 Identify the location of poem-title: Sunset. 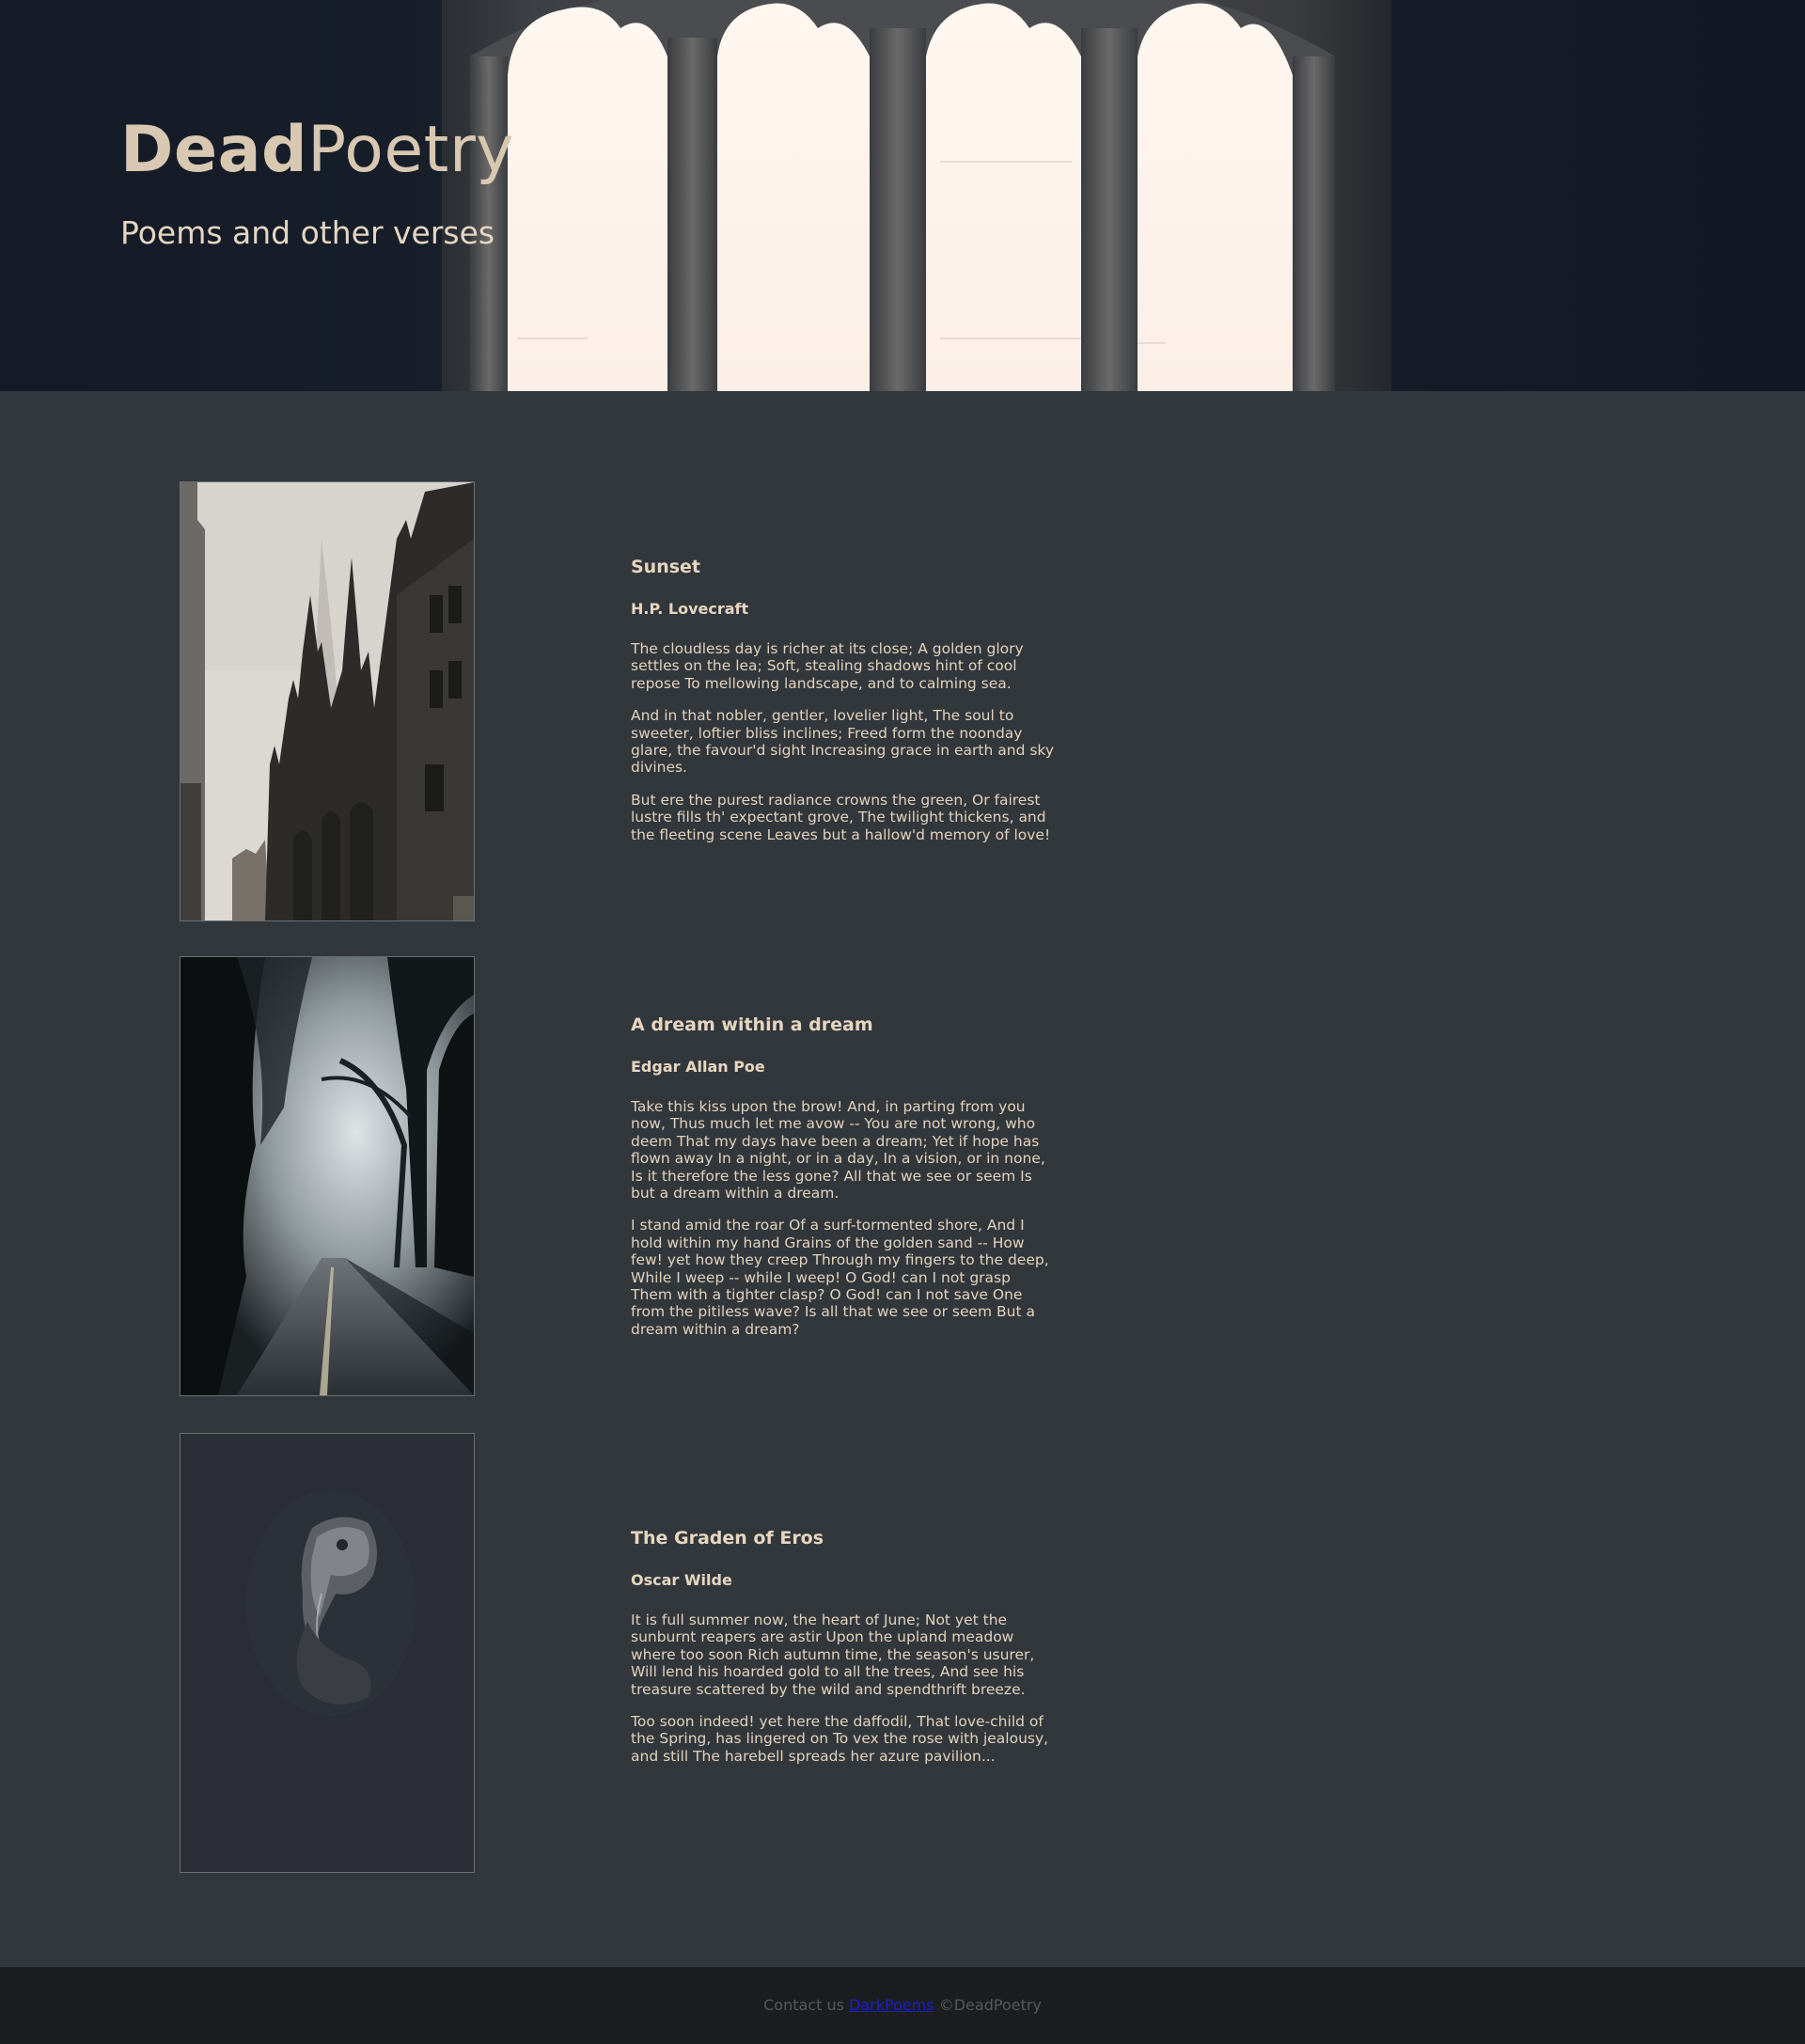
(842, 567).